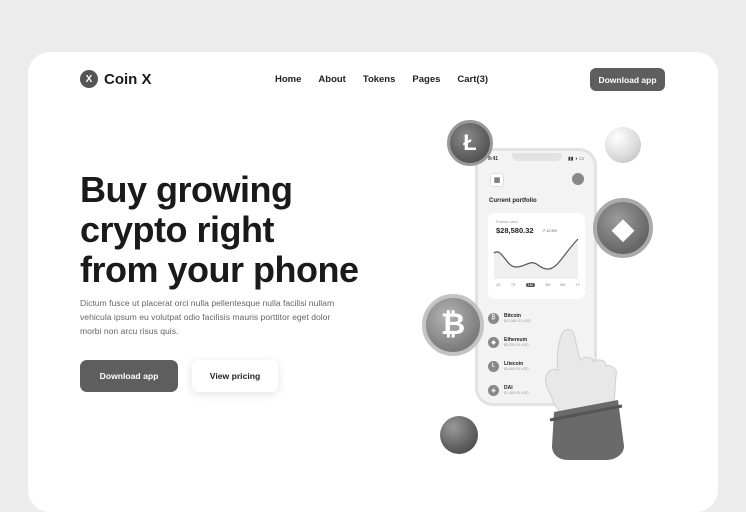  What do you see at coordinates (550, 231) in the screenshot?
I see `portfolio-change: ↗ 12.5%` at bounding box center [550, 231].